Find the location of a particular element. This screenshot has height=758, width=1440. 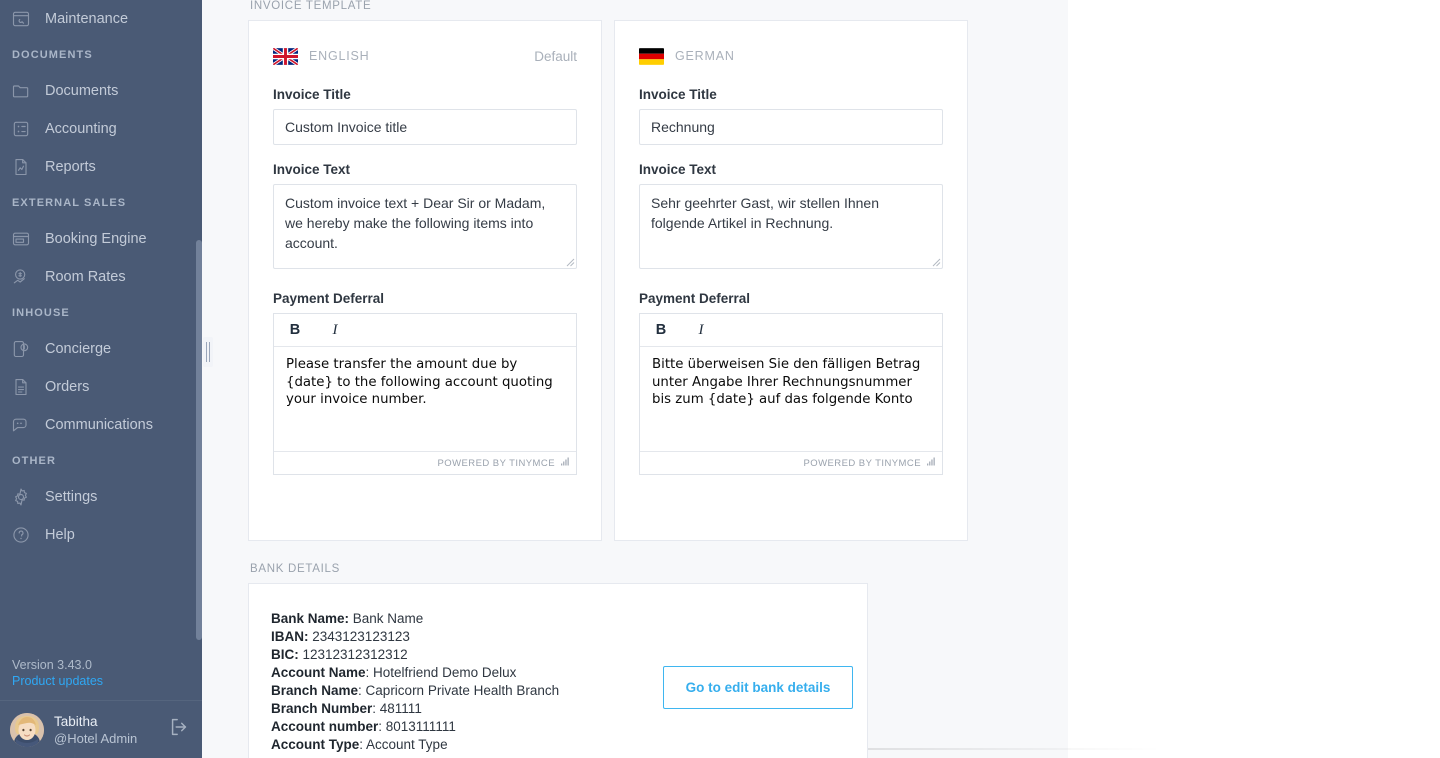

avatar is located at coordinates (27, 729).